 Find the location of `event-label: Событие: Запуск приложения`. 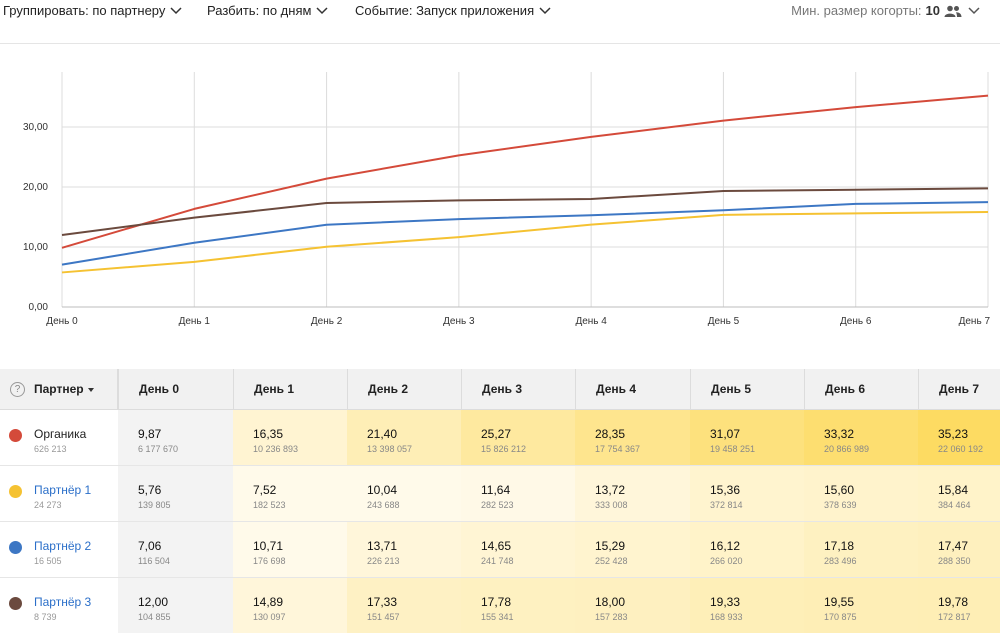

event-label: Событие: Запуск приложения is located at coordinates (445, 10).